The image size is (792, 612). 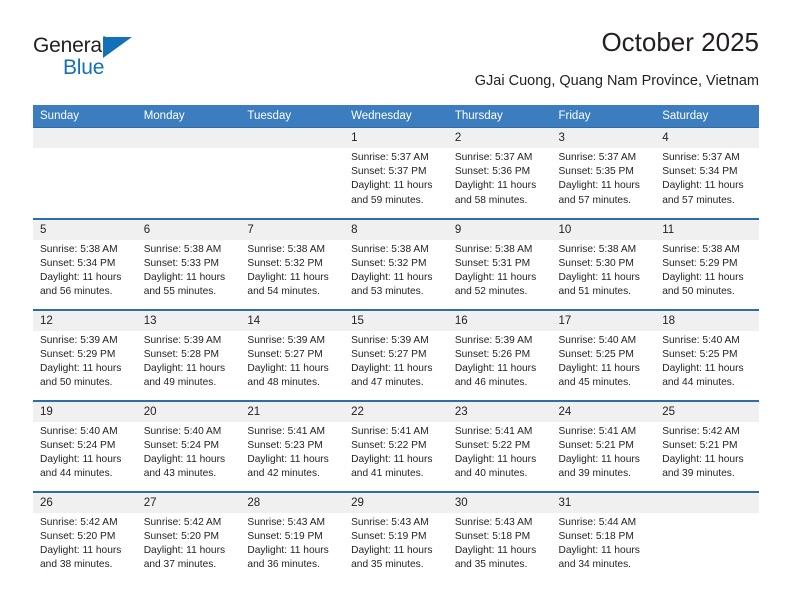 I want to click on day-sunset-text: Sunset: 5:19 PM, so click(x=389, y=536).